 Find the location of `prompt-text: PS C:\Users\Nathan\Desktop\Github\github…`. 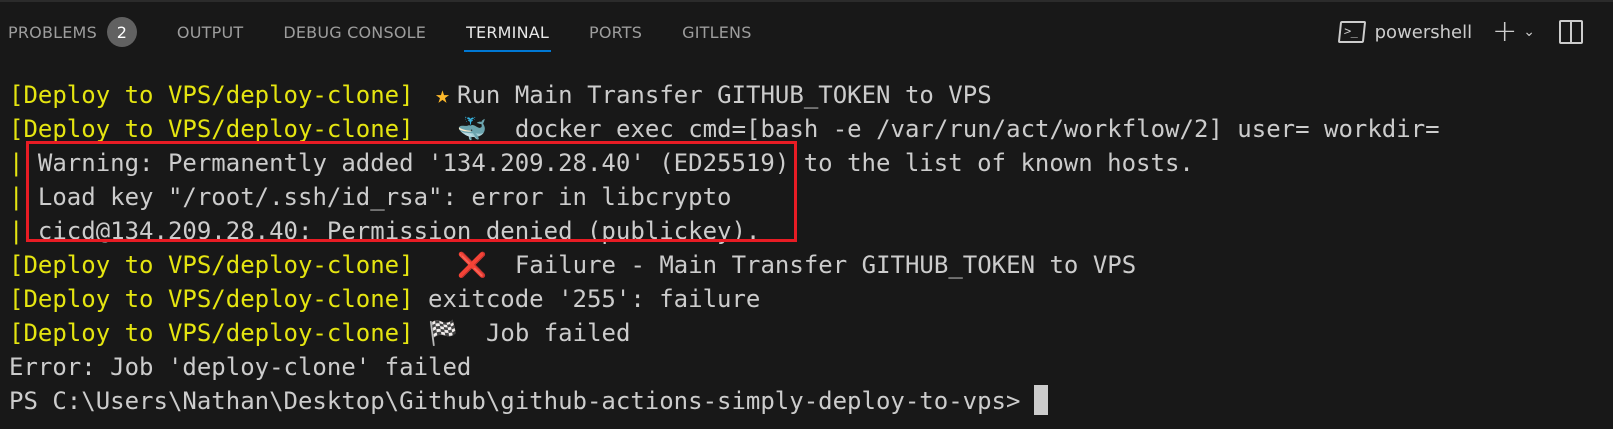

prompt-text: PS C:\Users\Nathan\Desktop\Github\github… is located at coordinates (515, 401).